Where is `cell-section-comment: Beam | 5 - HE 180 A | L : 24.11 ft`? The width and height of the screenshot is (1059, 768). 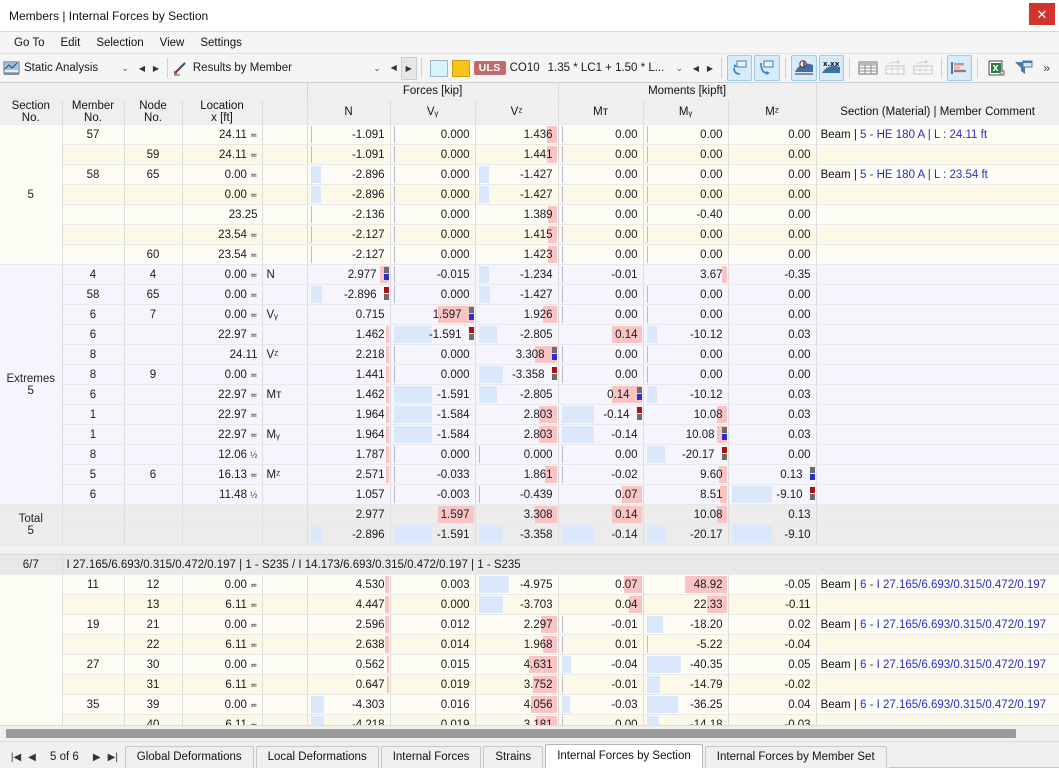 cell-section-comment: Beam | 5 - HE 180 A | L : 24.11 ft is located at coordinates (937, 134).